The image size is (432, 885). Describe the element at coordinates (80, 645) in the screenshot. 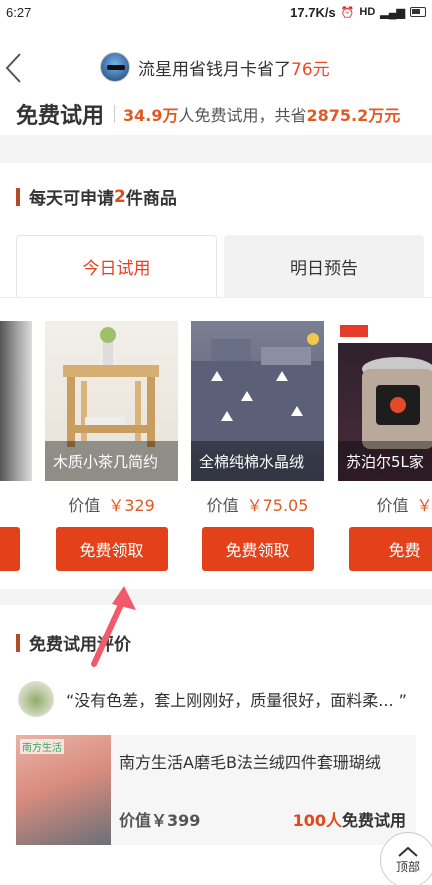

I see `review-title-text: 免费试用评价` at that location.